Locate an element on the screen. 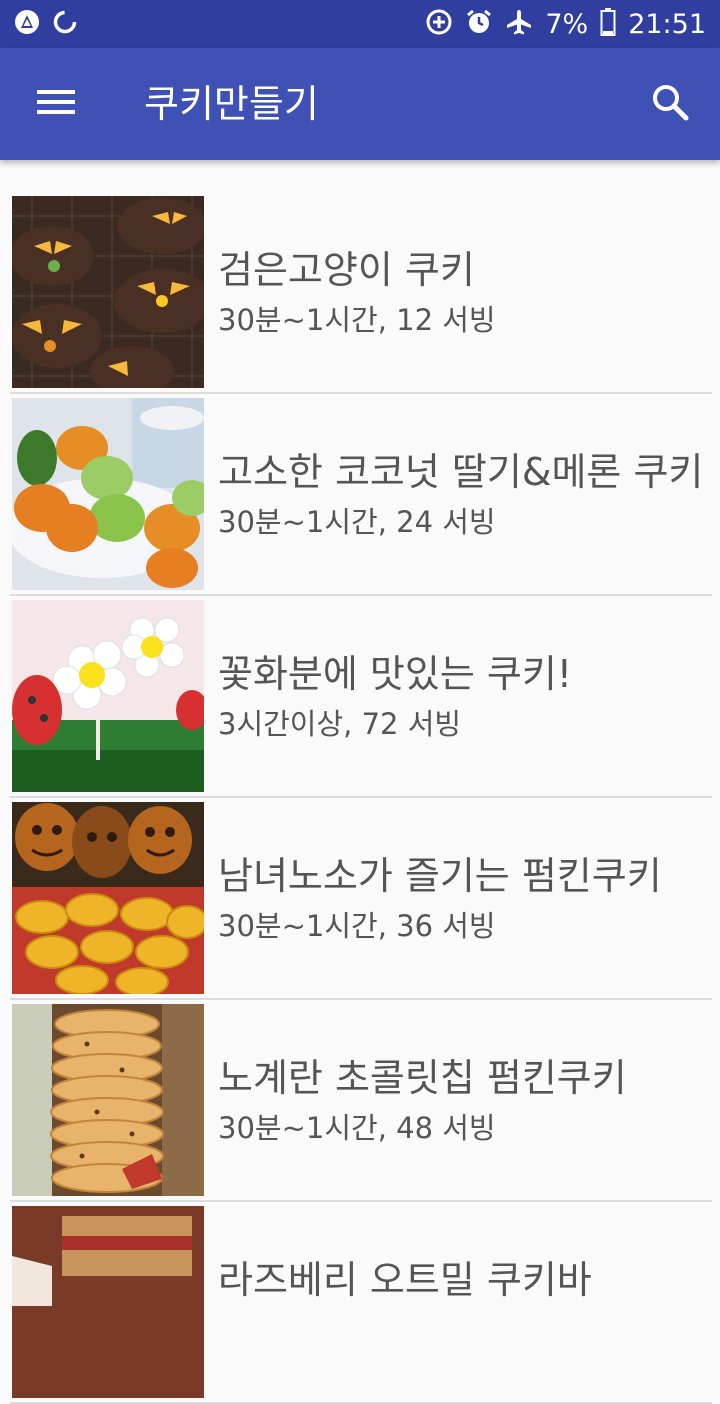 This screenshot has height=1404, width=720. alarm-icon is located at coordinates (479, 24).